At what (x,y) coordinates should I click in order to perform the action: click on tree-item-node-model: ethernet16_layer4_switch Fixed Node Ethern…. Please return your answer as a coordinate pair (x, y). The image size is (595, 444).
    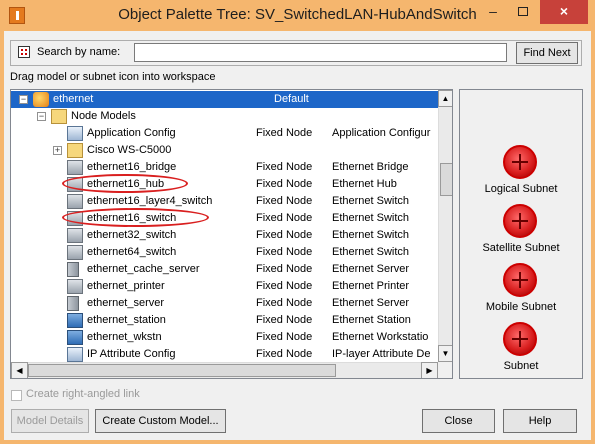
    Looking at the image, I should click on (224, 201).